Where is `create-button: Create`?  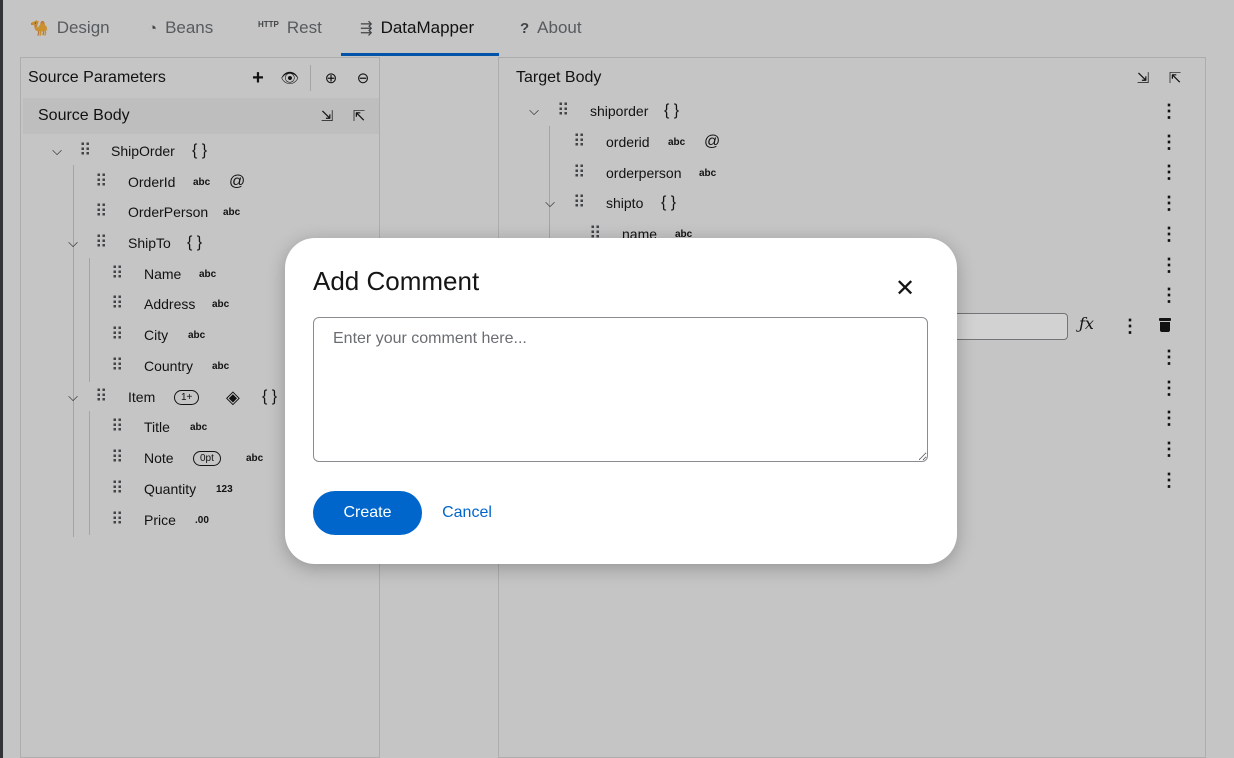 create-button: Create is located at coordinates (367, 513).